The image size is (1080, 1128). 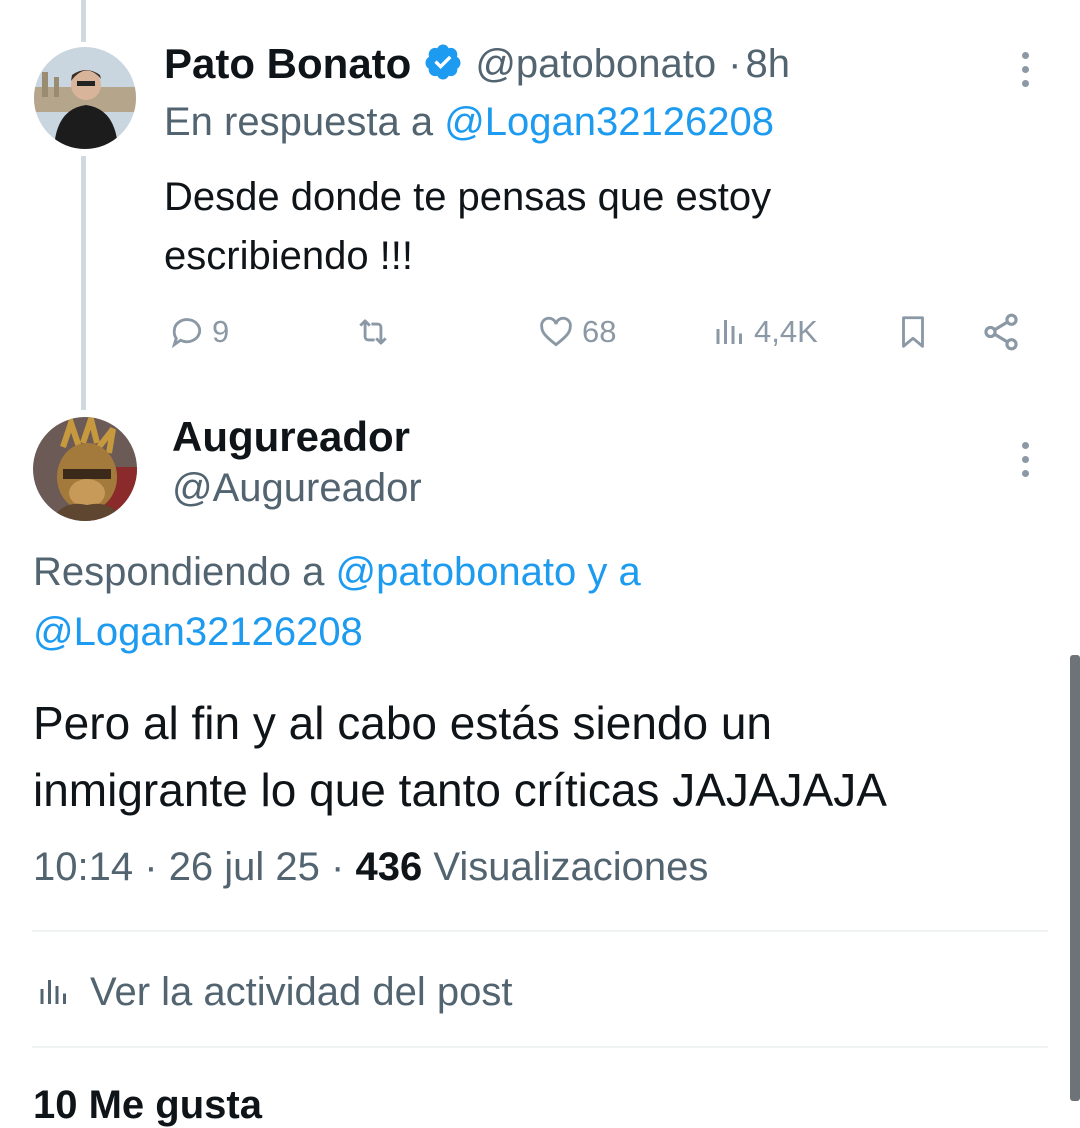 I want to click on handle: @patobonato, so click(x=595, y=64).